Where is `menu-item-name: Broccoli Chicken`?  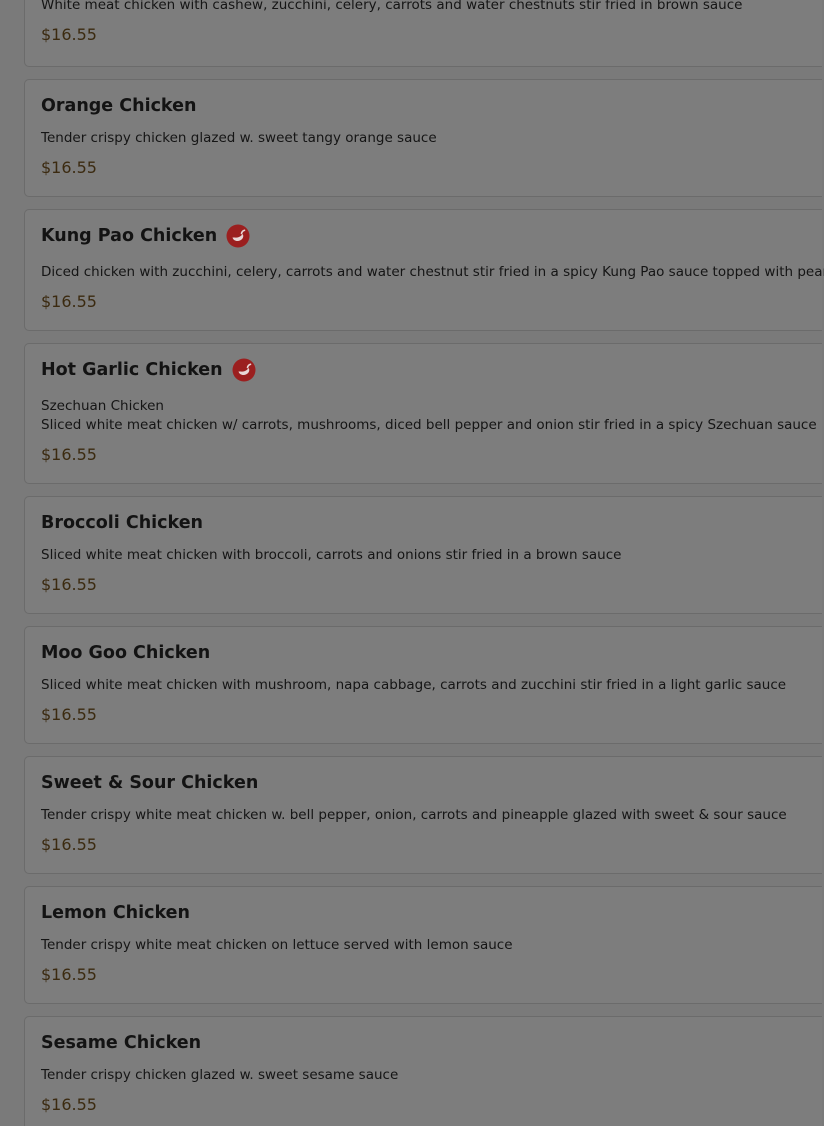
menu-item-name: Broccoli Chicken is located at coordinates (122, 523).